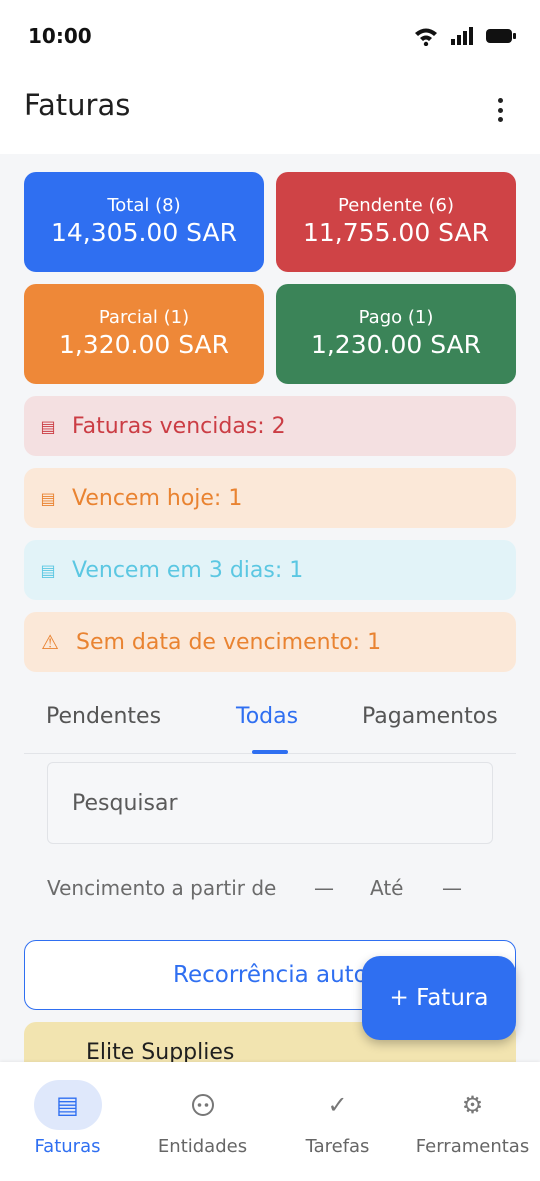 This screenshot has width=540, height=1181. What do you see at coordinates (396, 232) in the screenshot?
I see `summary-card-value: 11,755.00 SAR` at bounding box center [396, 232].